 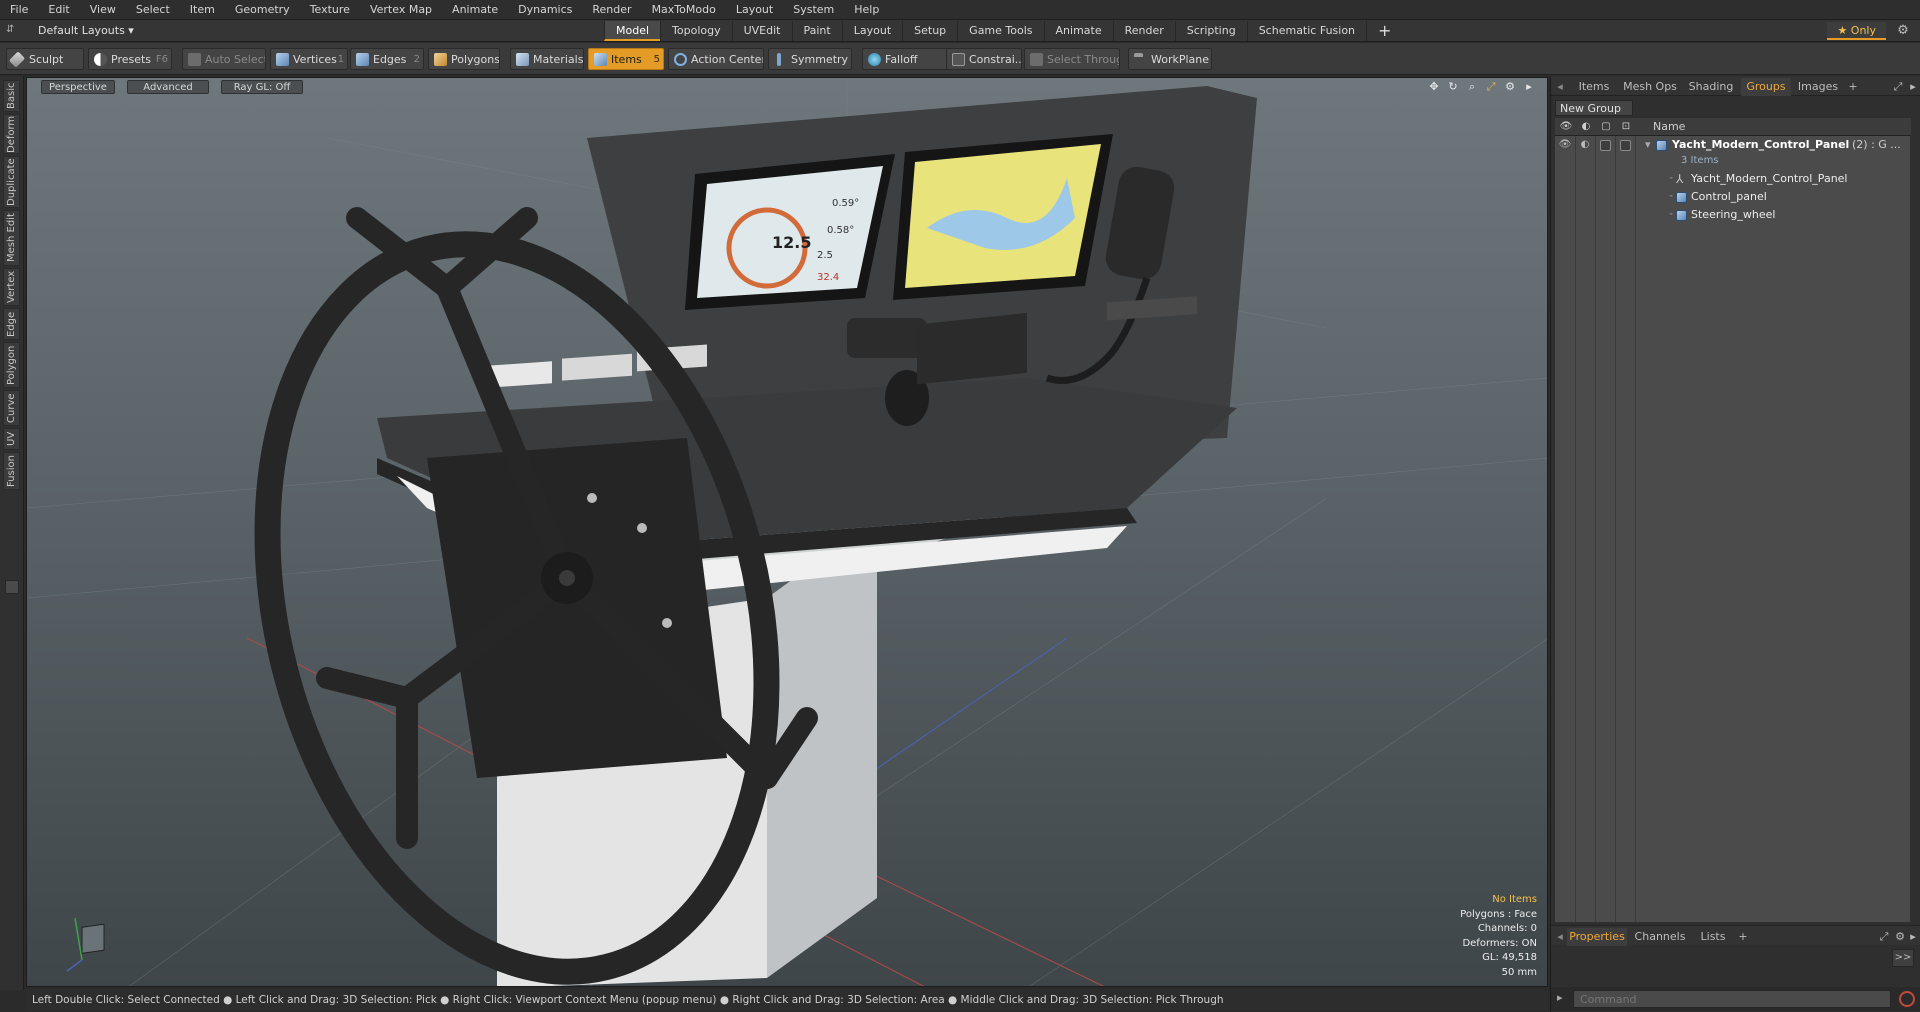 What do you see at coordinates (866, 10) in the screenshot?
I see `menu-help: Help` at bounding box center [866, 10].